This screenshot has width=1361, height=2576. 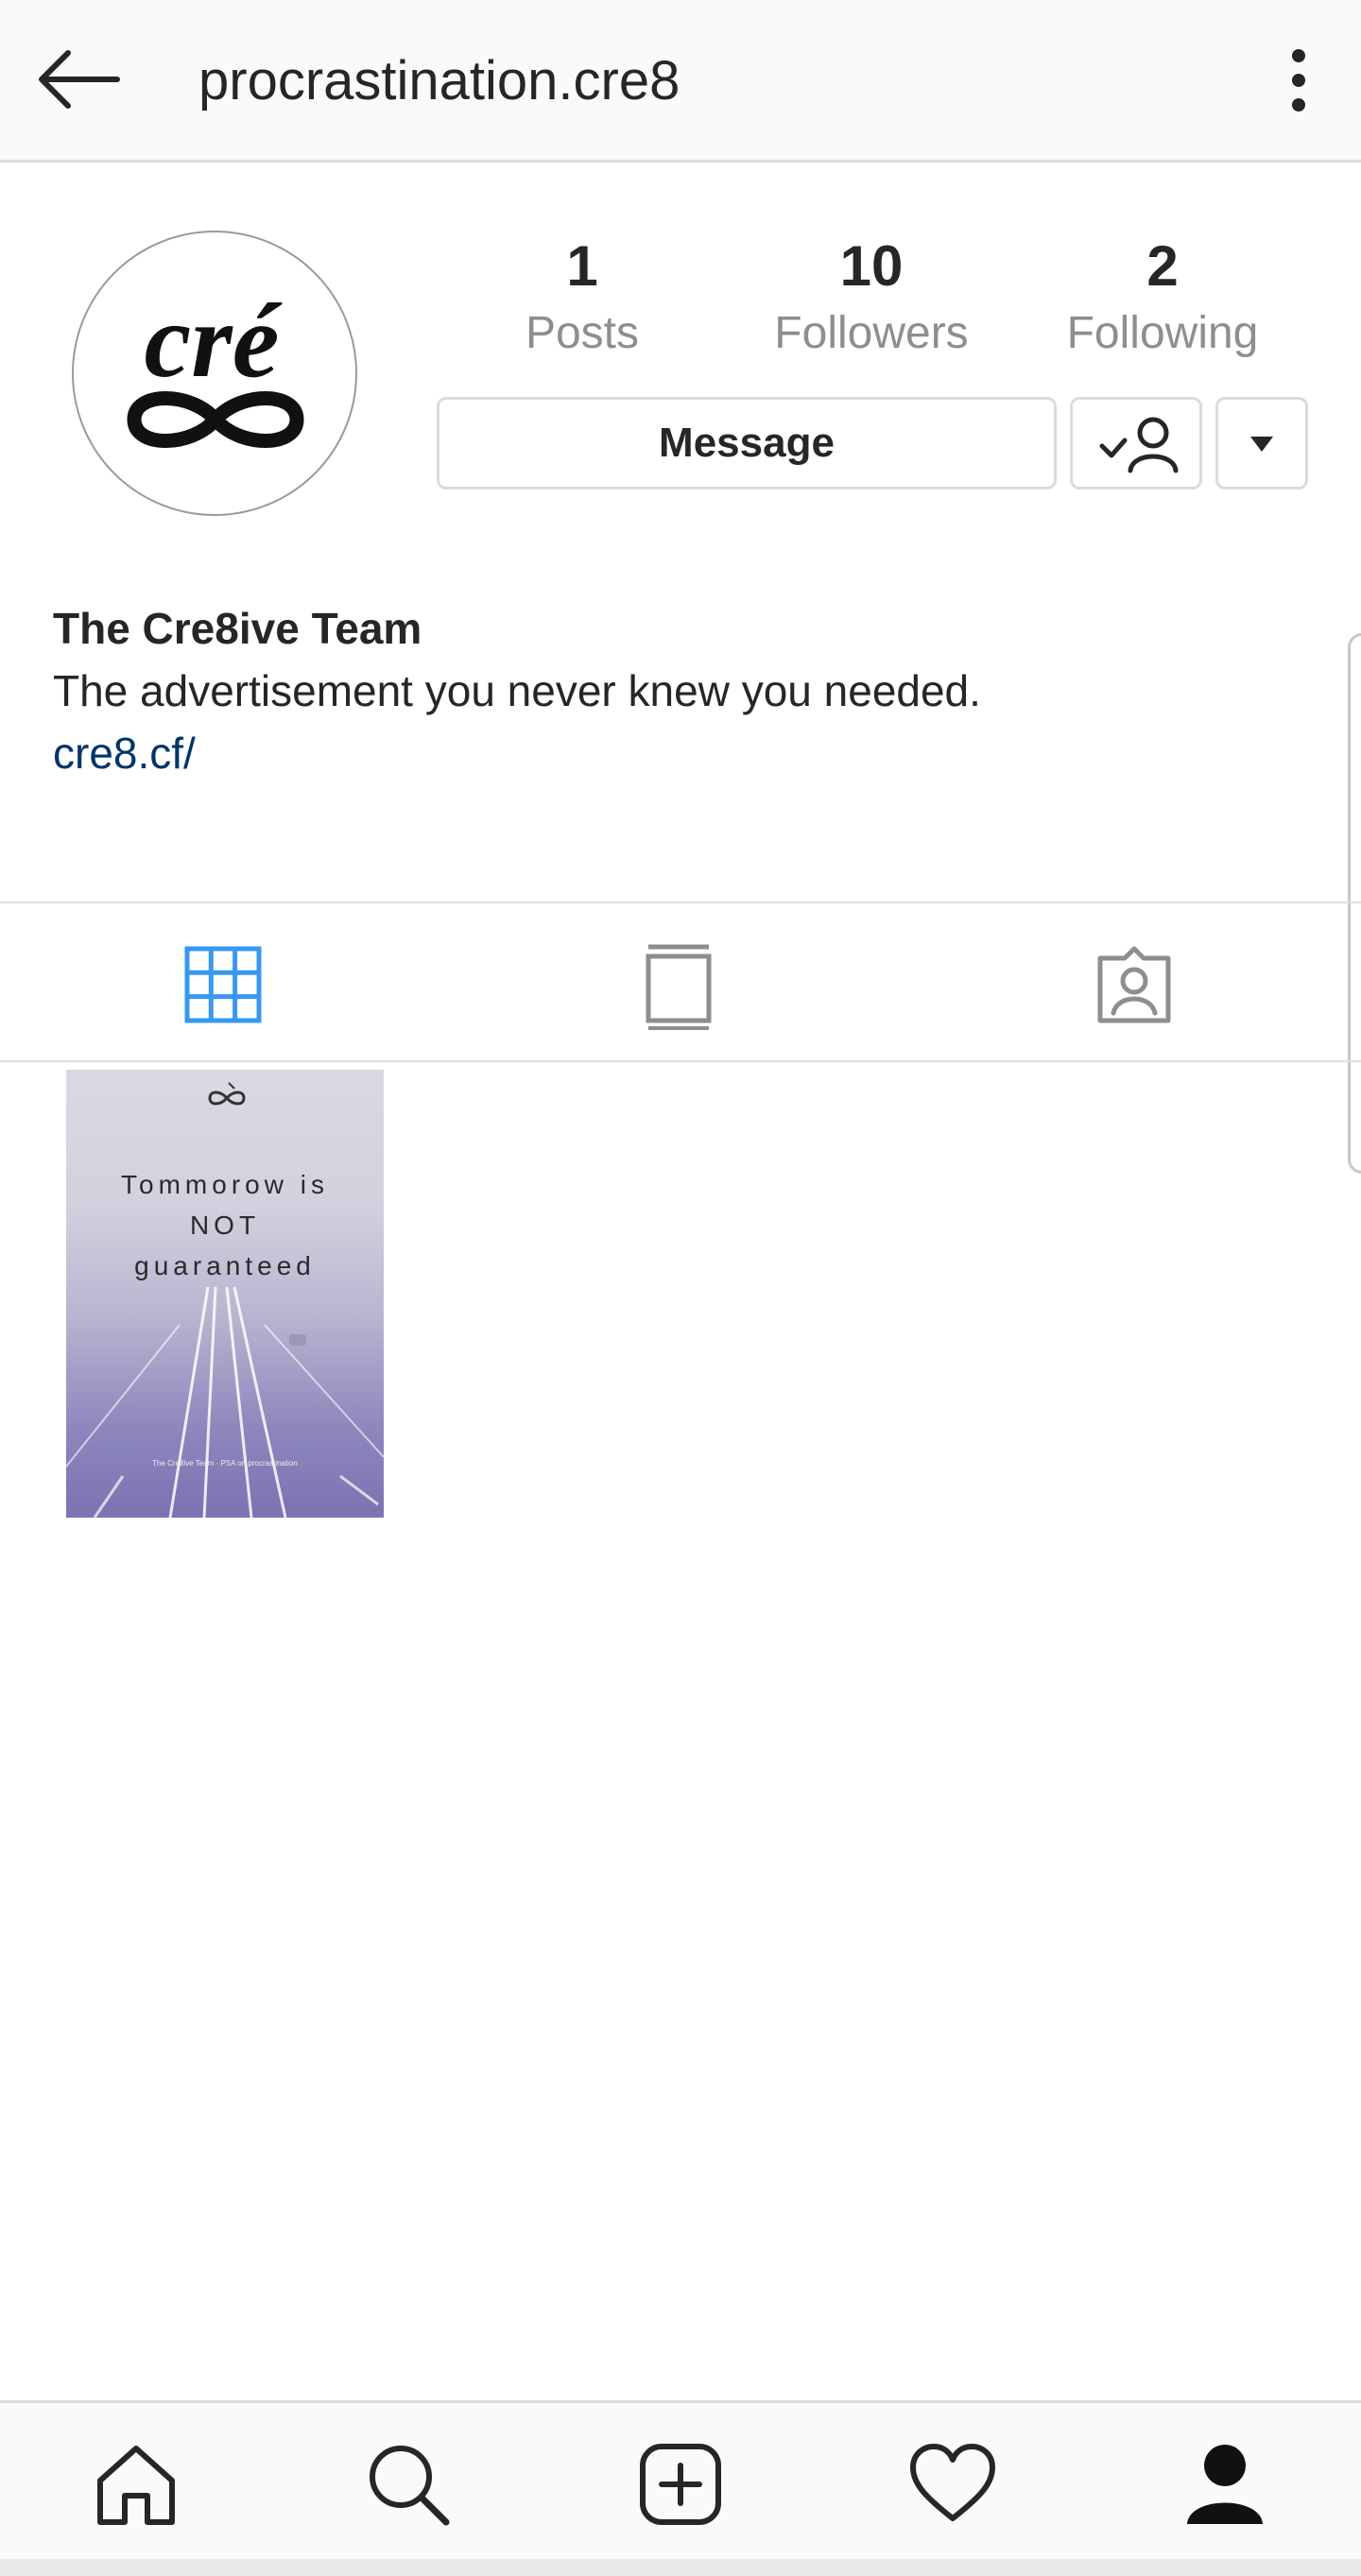 I want to click on post-headline: Tommorow is NOT guaranteed, so click(x=225, y=1225).